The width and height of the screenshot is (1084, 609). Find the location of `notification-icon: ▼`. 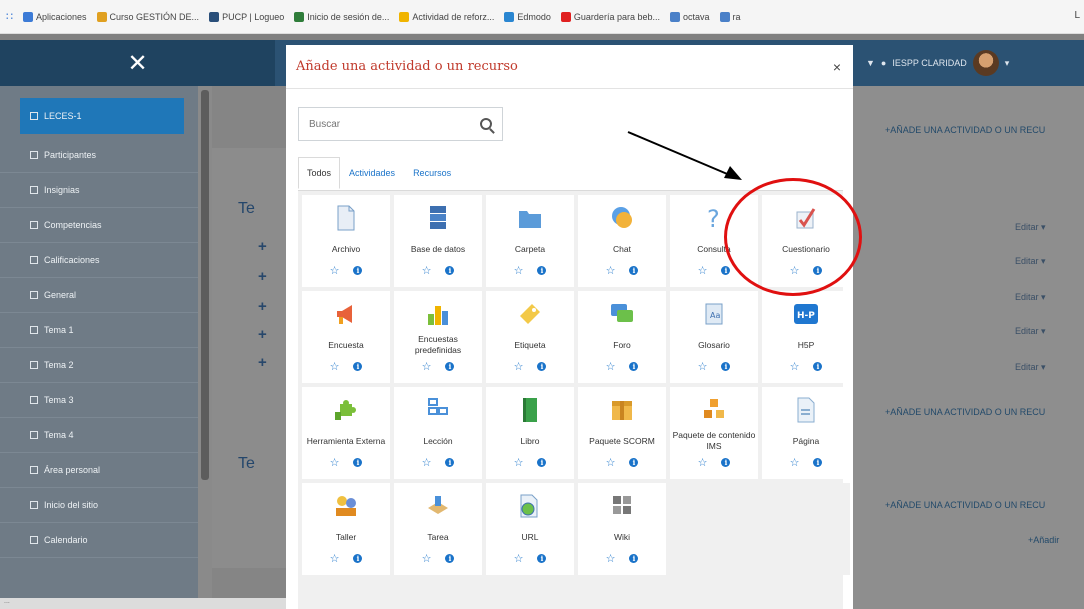

notification-icon: ▼ is located at coordinates (870, 63).